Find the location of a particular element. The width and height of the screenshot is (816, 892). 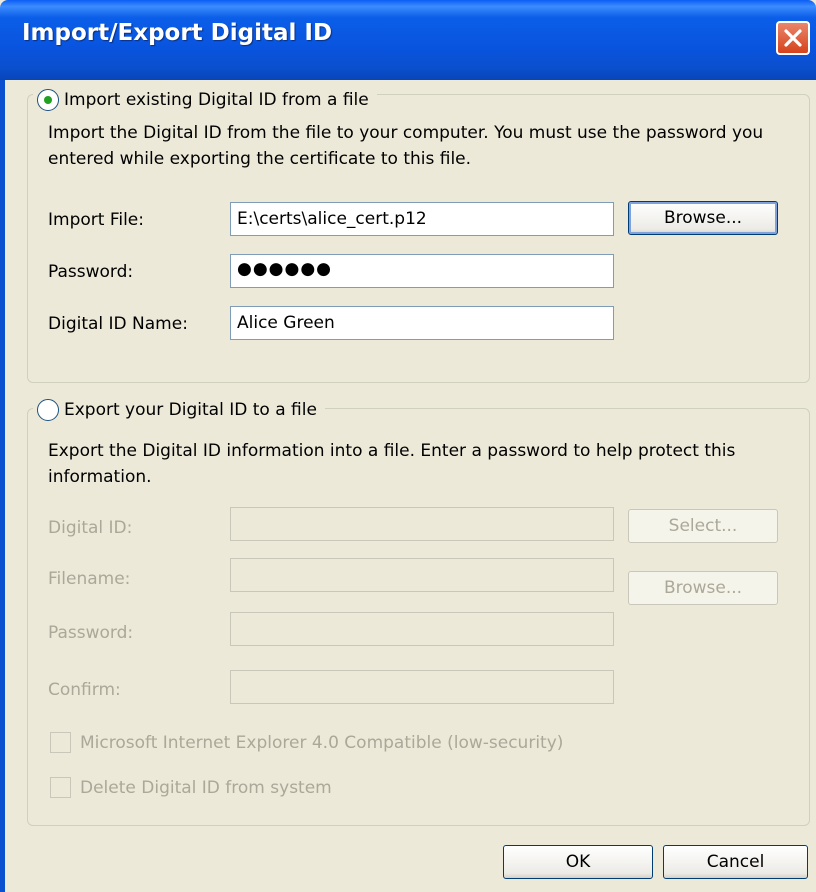

window-title: Import/Export Digital ID is located at coordinates (177, 33).